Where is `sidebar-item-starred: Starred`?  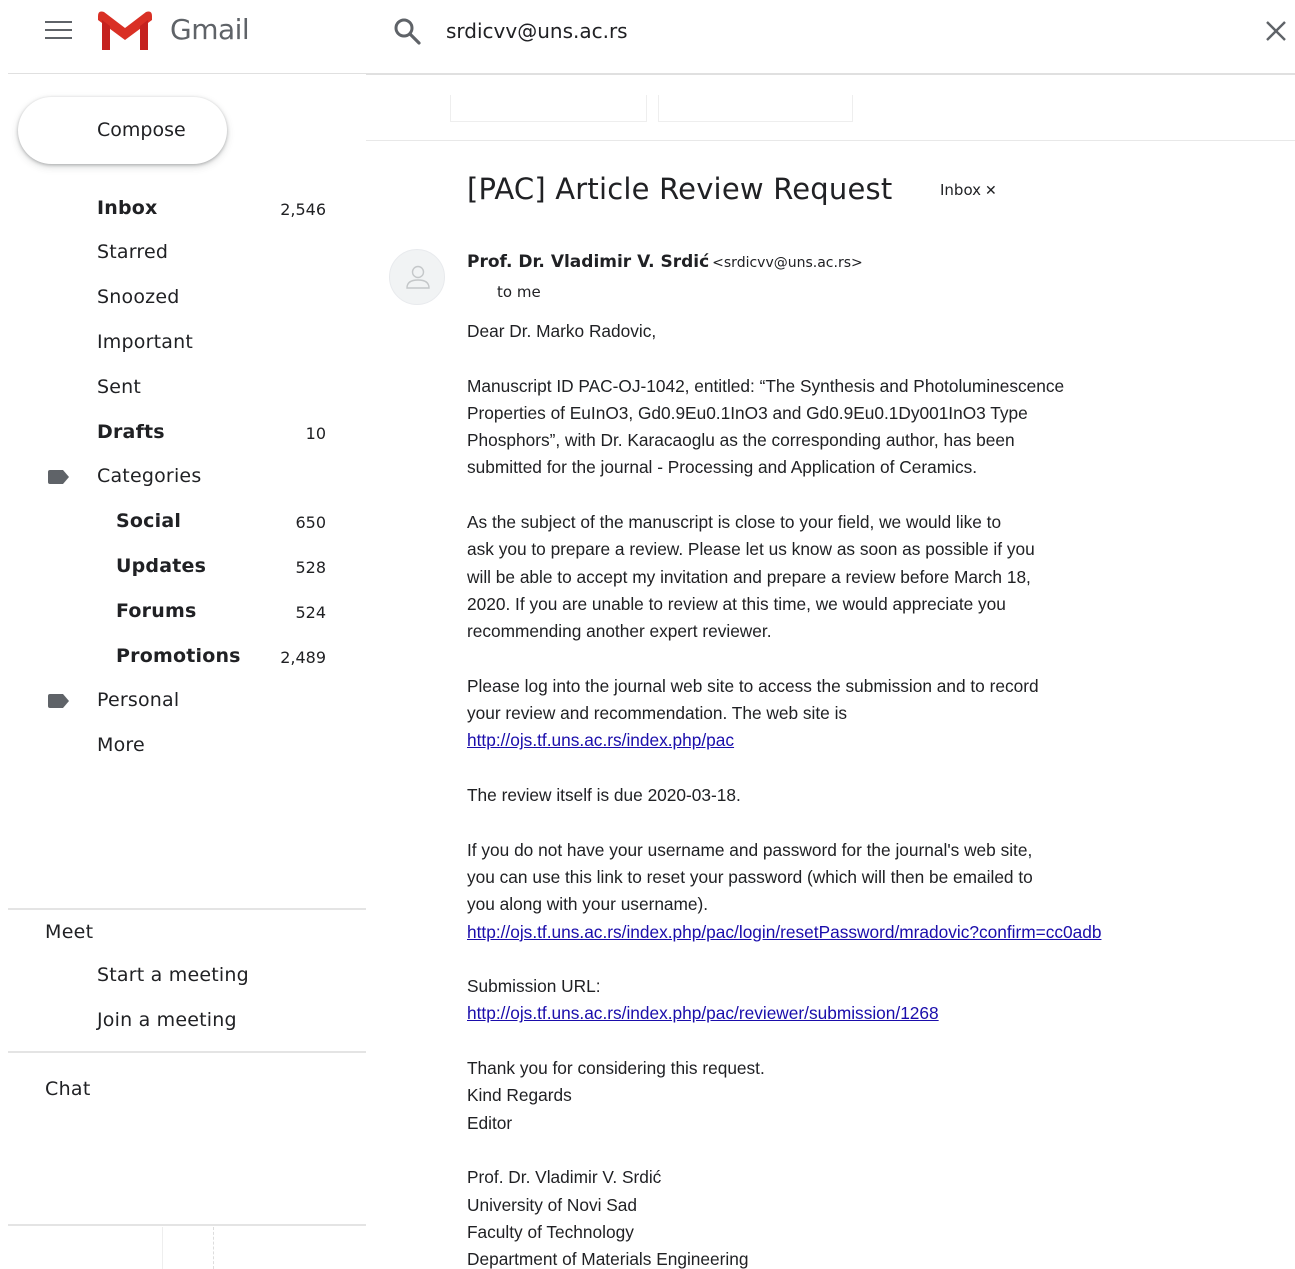
sidebar-item-starred: Starred is located at coordinates (183, 253).